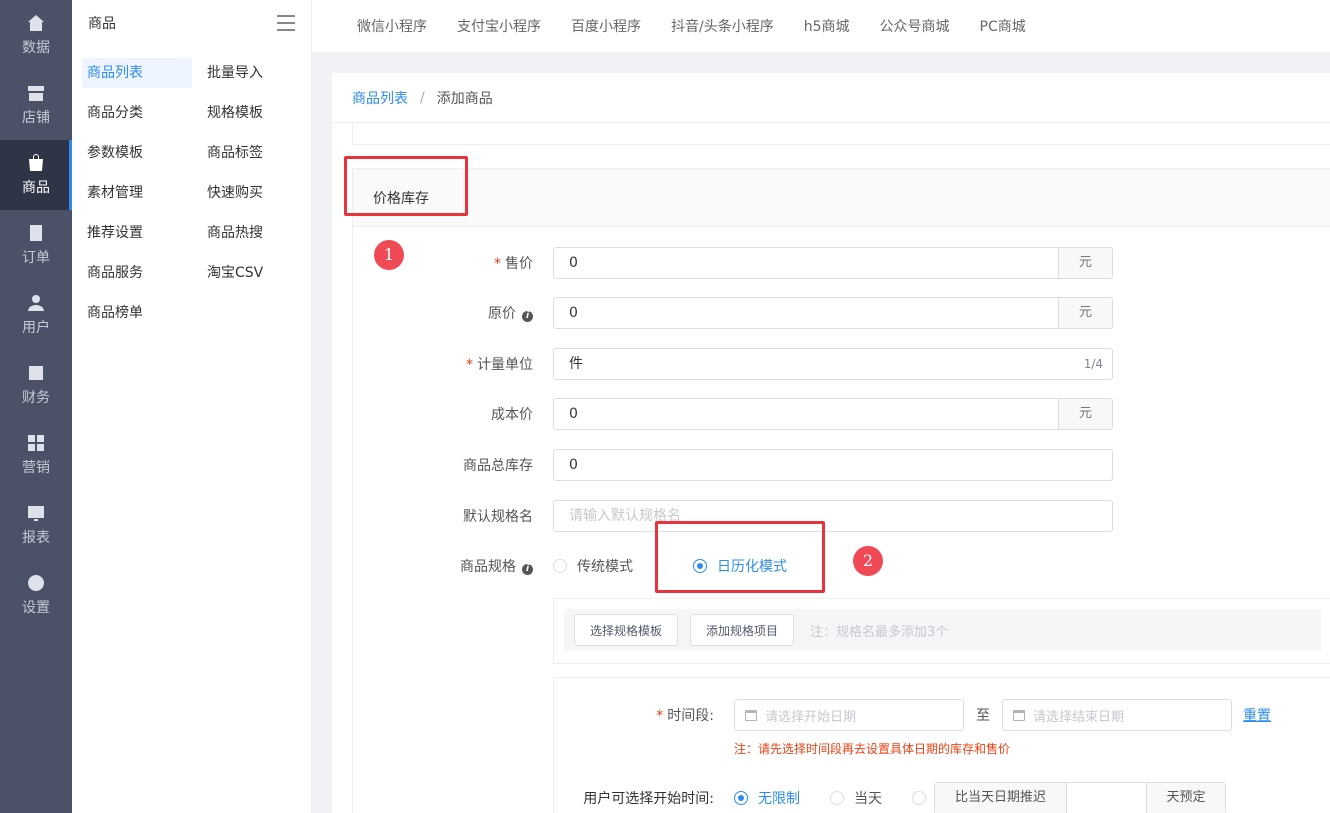 This screenshot has width=1330, height=813. I want to click on submenu-item-param-template: 参数模板, so click(137, 153).